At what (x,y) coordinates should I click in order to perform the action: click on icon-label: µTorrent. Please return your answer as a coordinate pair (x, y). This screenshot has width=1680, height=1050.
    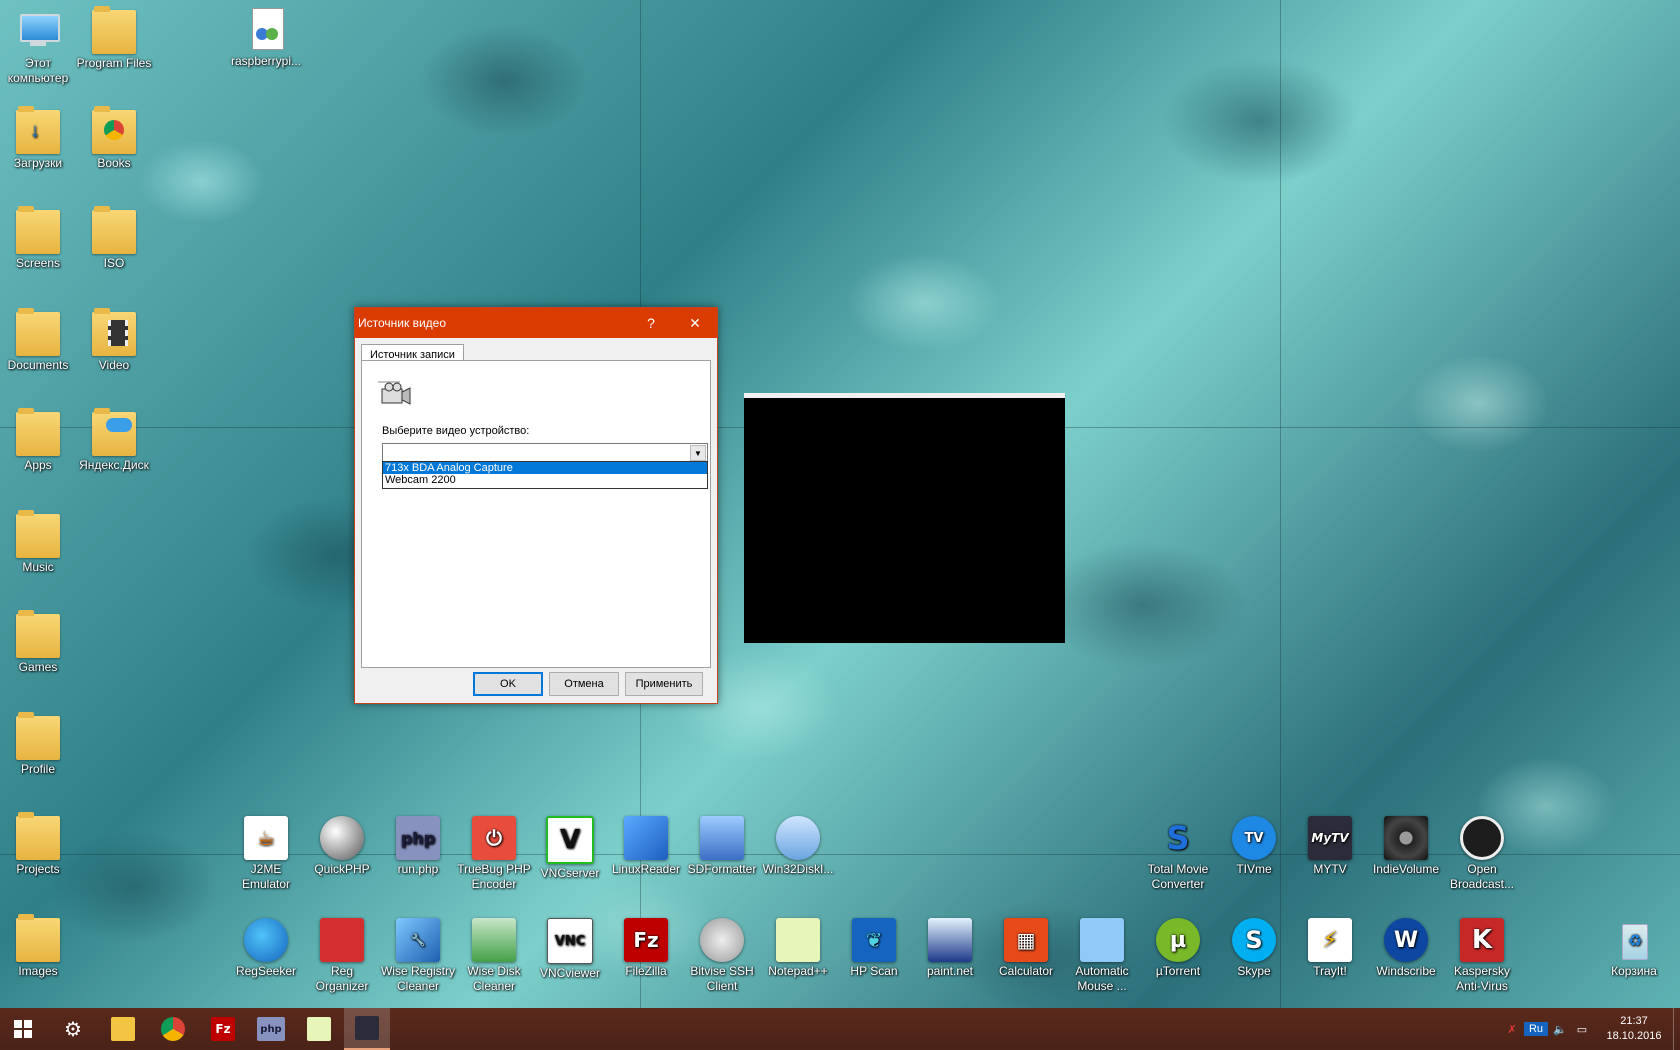
    Looking at the image, I should click on (1178, 971).